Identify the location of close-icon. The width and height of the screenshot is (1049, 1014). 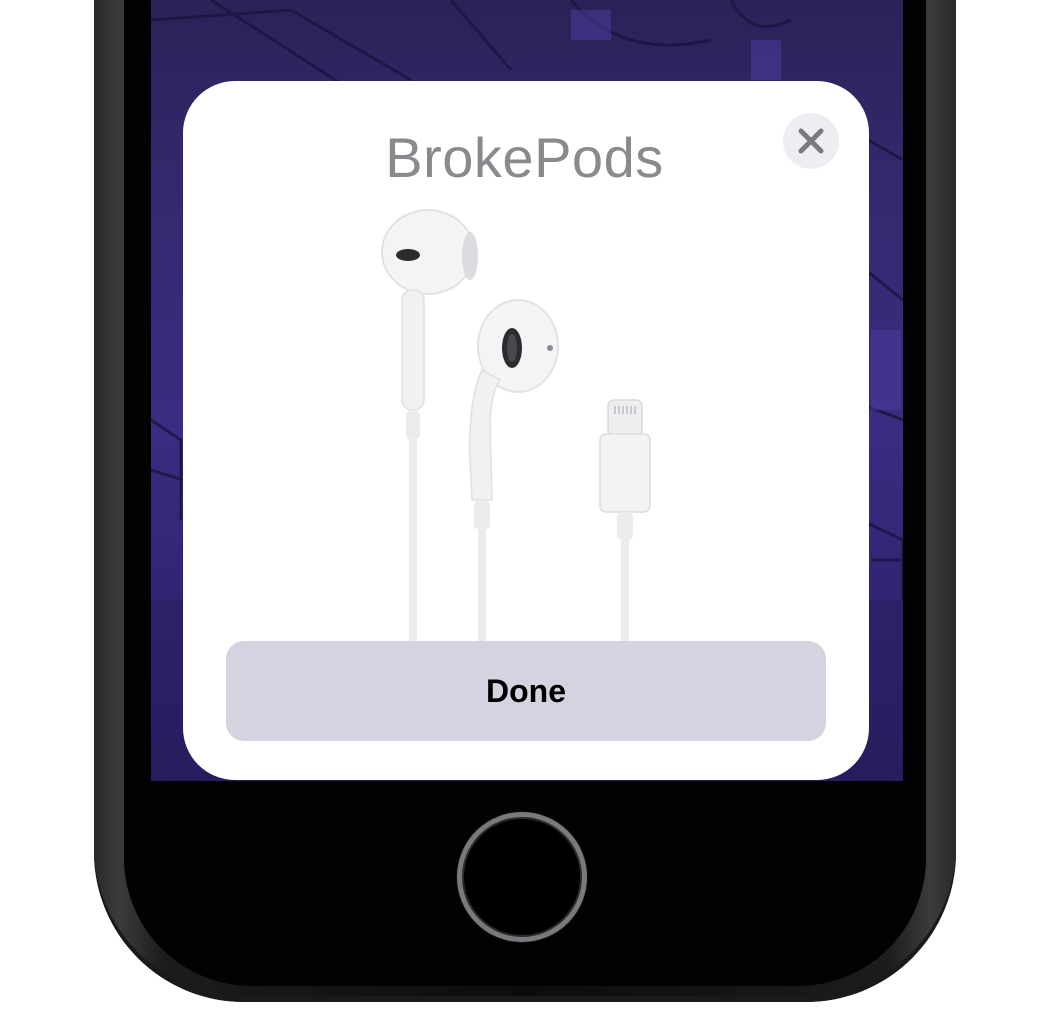
(811, 141).